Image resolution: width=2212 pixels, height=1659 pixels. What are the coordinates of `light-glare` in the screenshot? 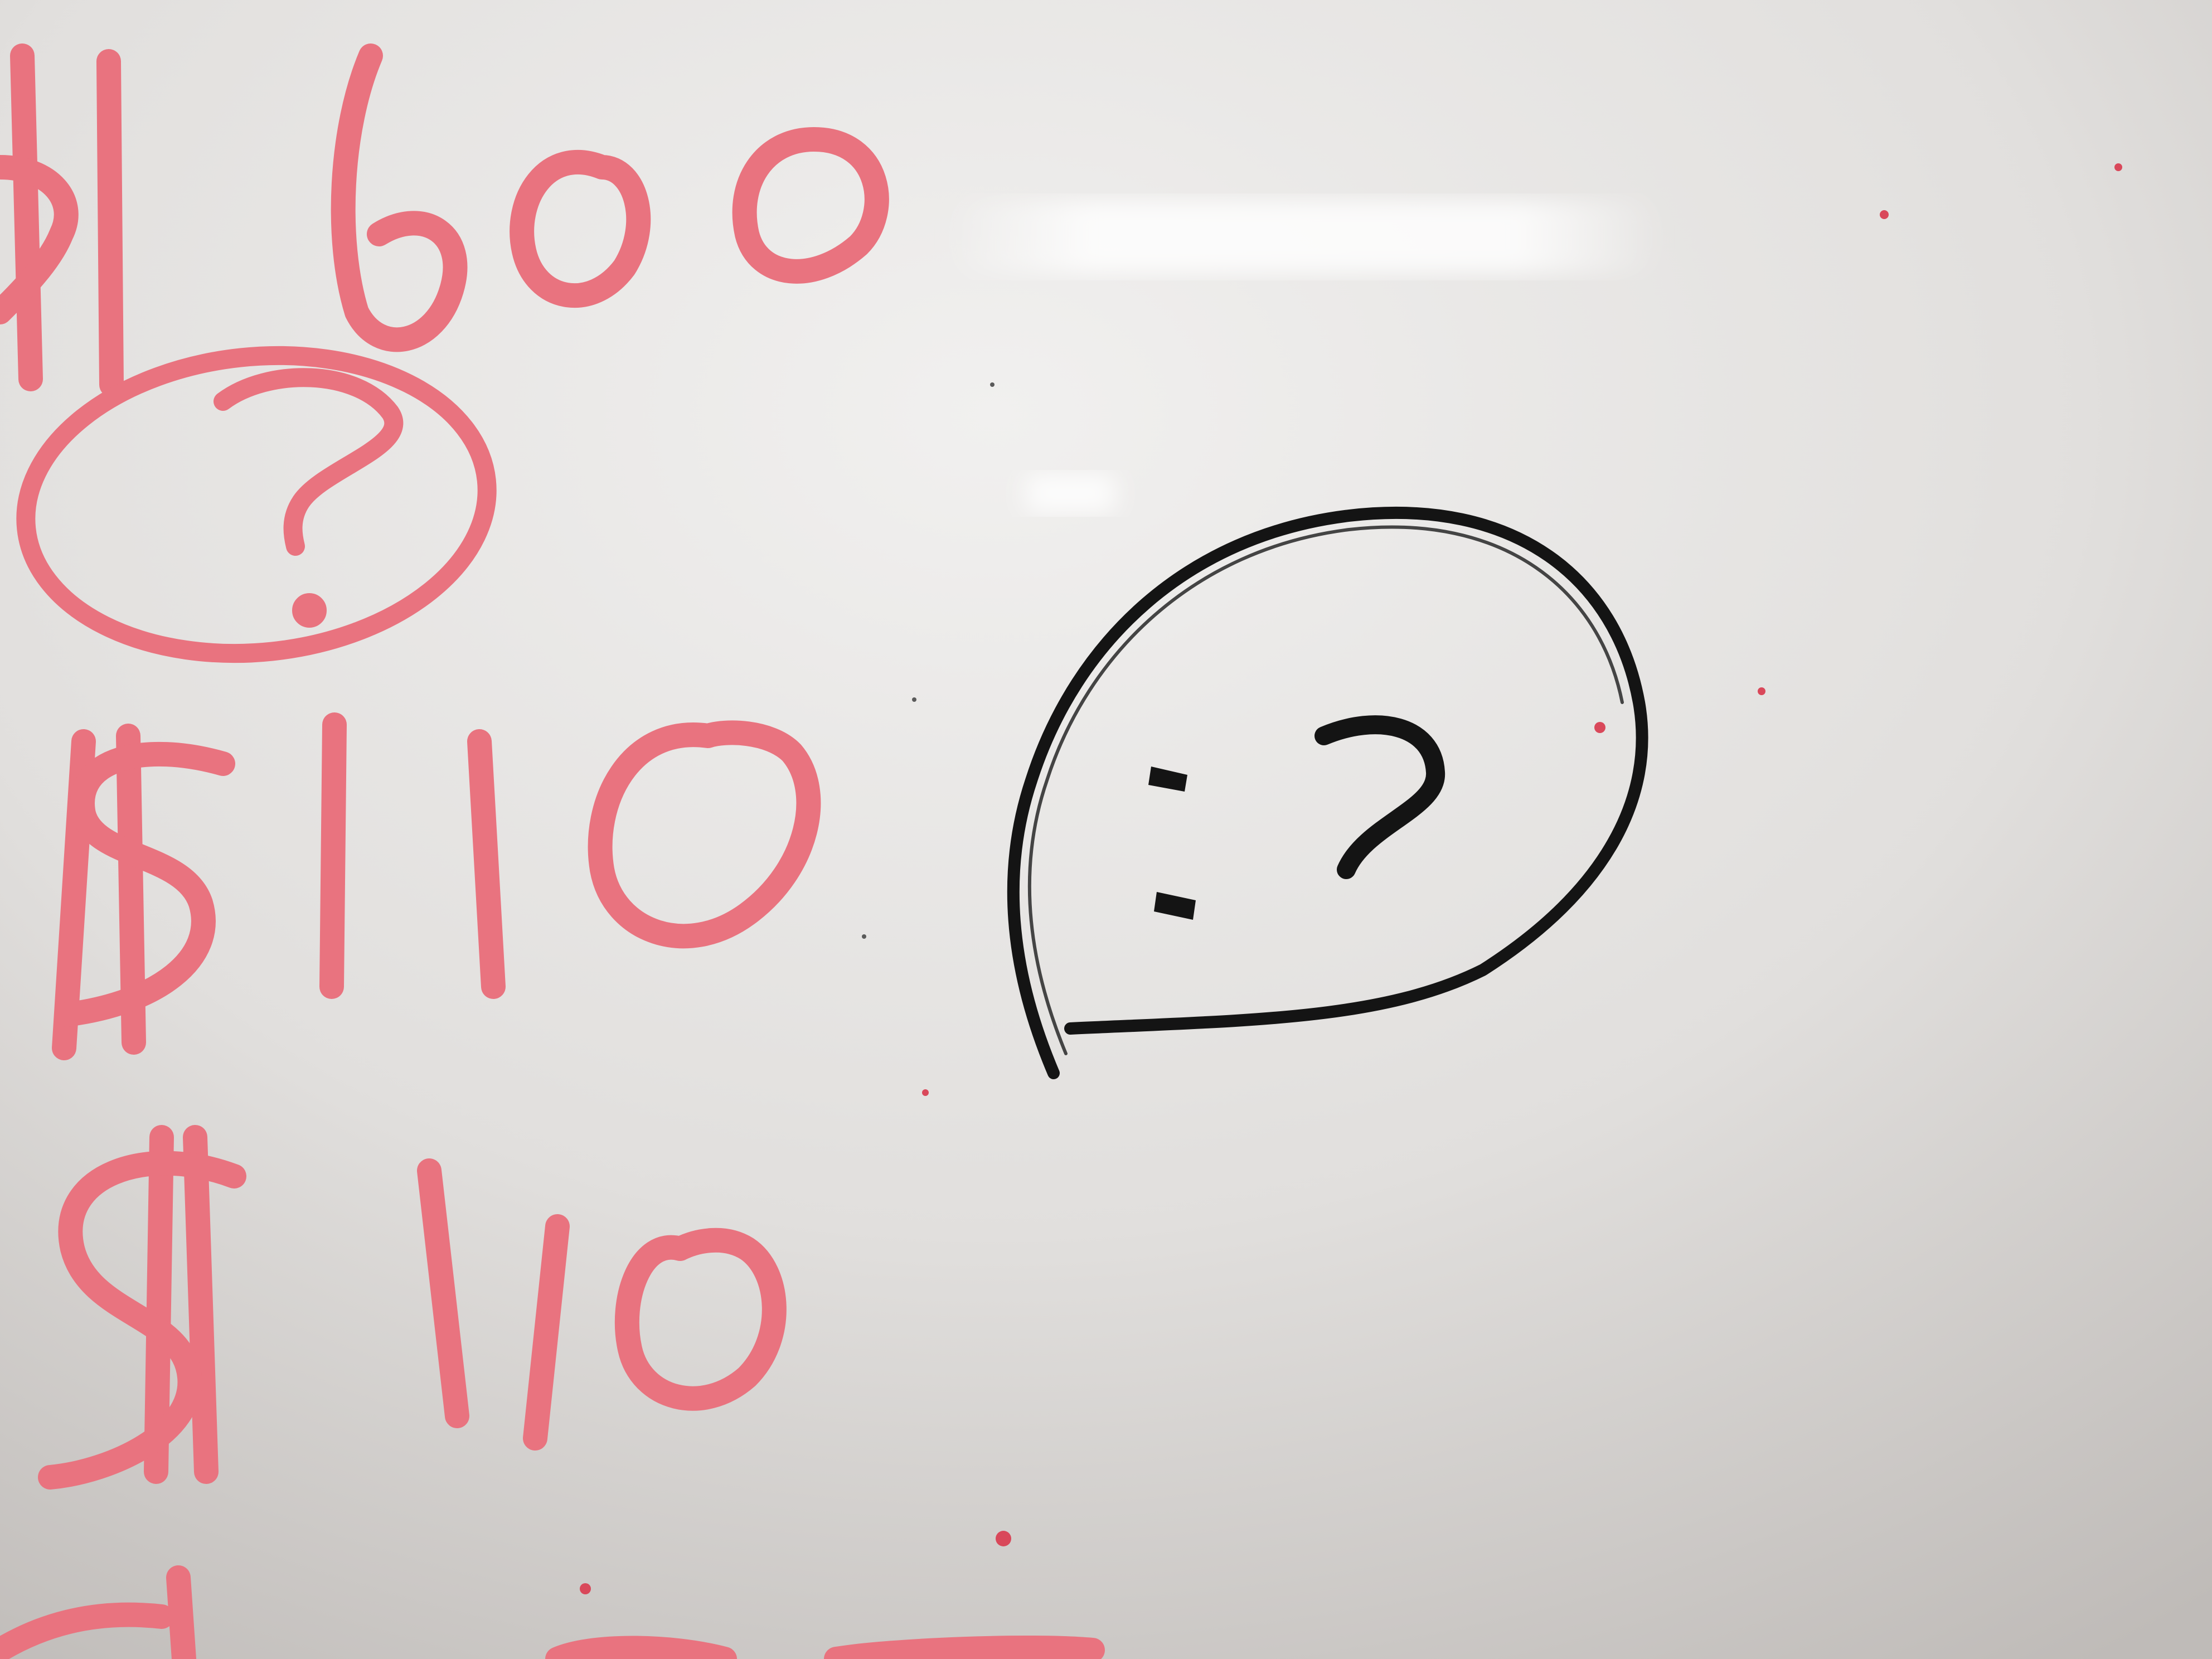 It's located at (1304, 237).